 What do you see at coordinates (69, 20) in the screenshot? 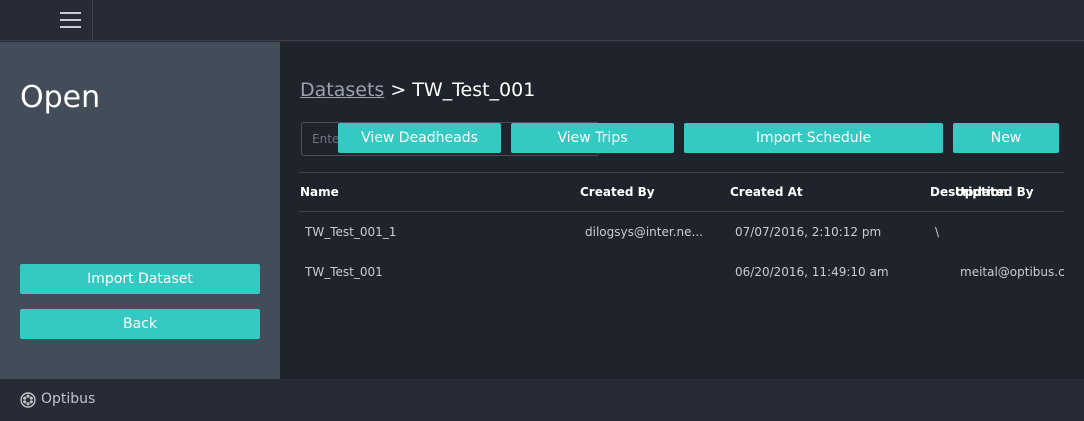
I see `hamburger-menu-icon` at bounding box center [69, 20].